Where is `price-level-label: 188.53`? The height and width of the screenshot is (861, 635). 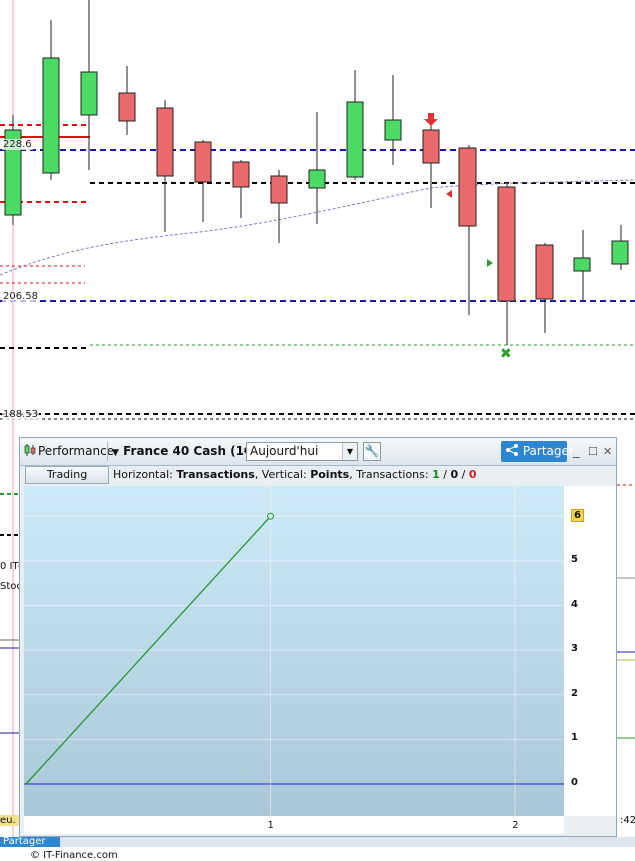 price-level-label: 188.53 is located at coordinates (20, 414).